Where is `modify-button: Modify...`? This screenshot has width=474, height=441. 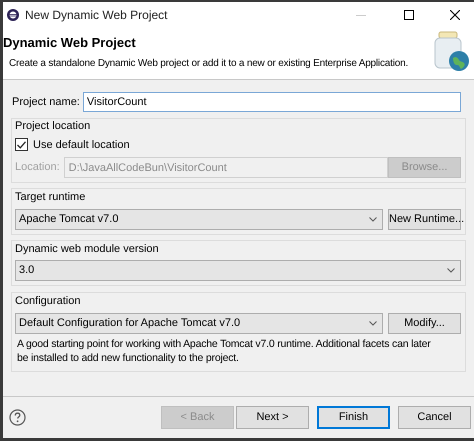 modify-button: Modify... is located at coordinates (424, 323).